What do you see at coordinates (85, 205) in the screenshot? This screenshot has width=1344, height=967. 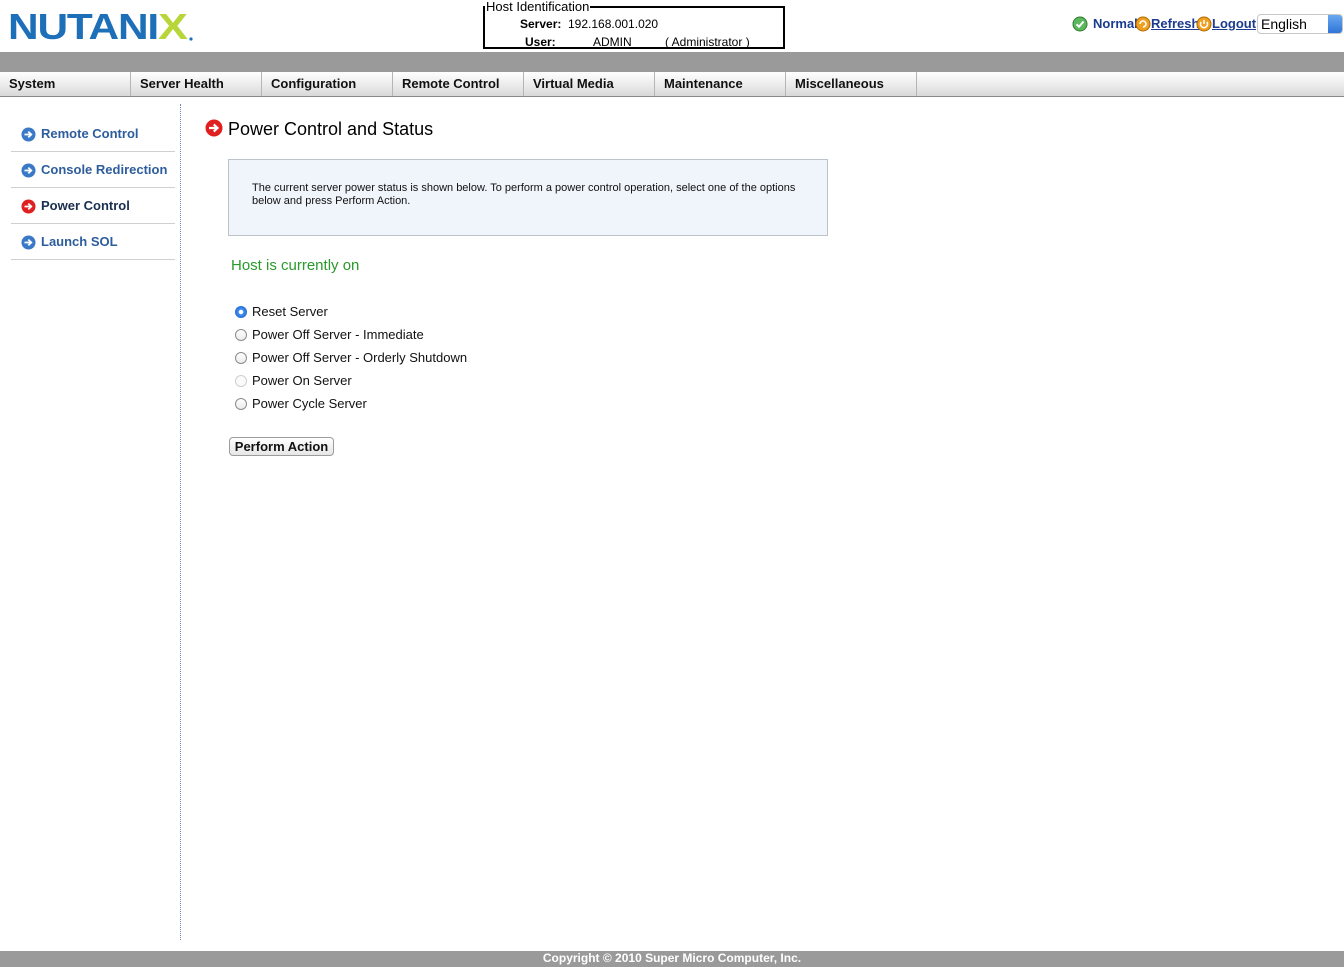 I see `sidebar-item-label: Power Control` at bounding box center [85, 205].